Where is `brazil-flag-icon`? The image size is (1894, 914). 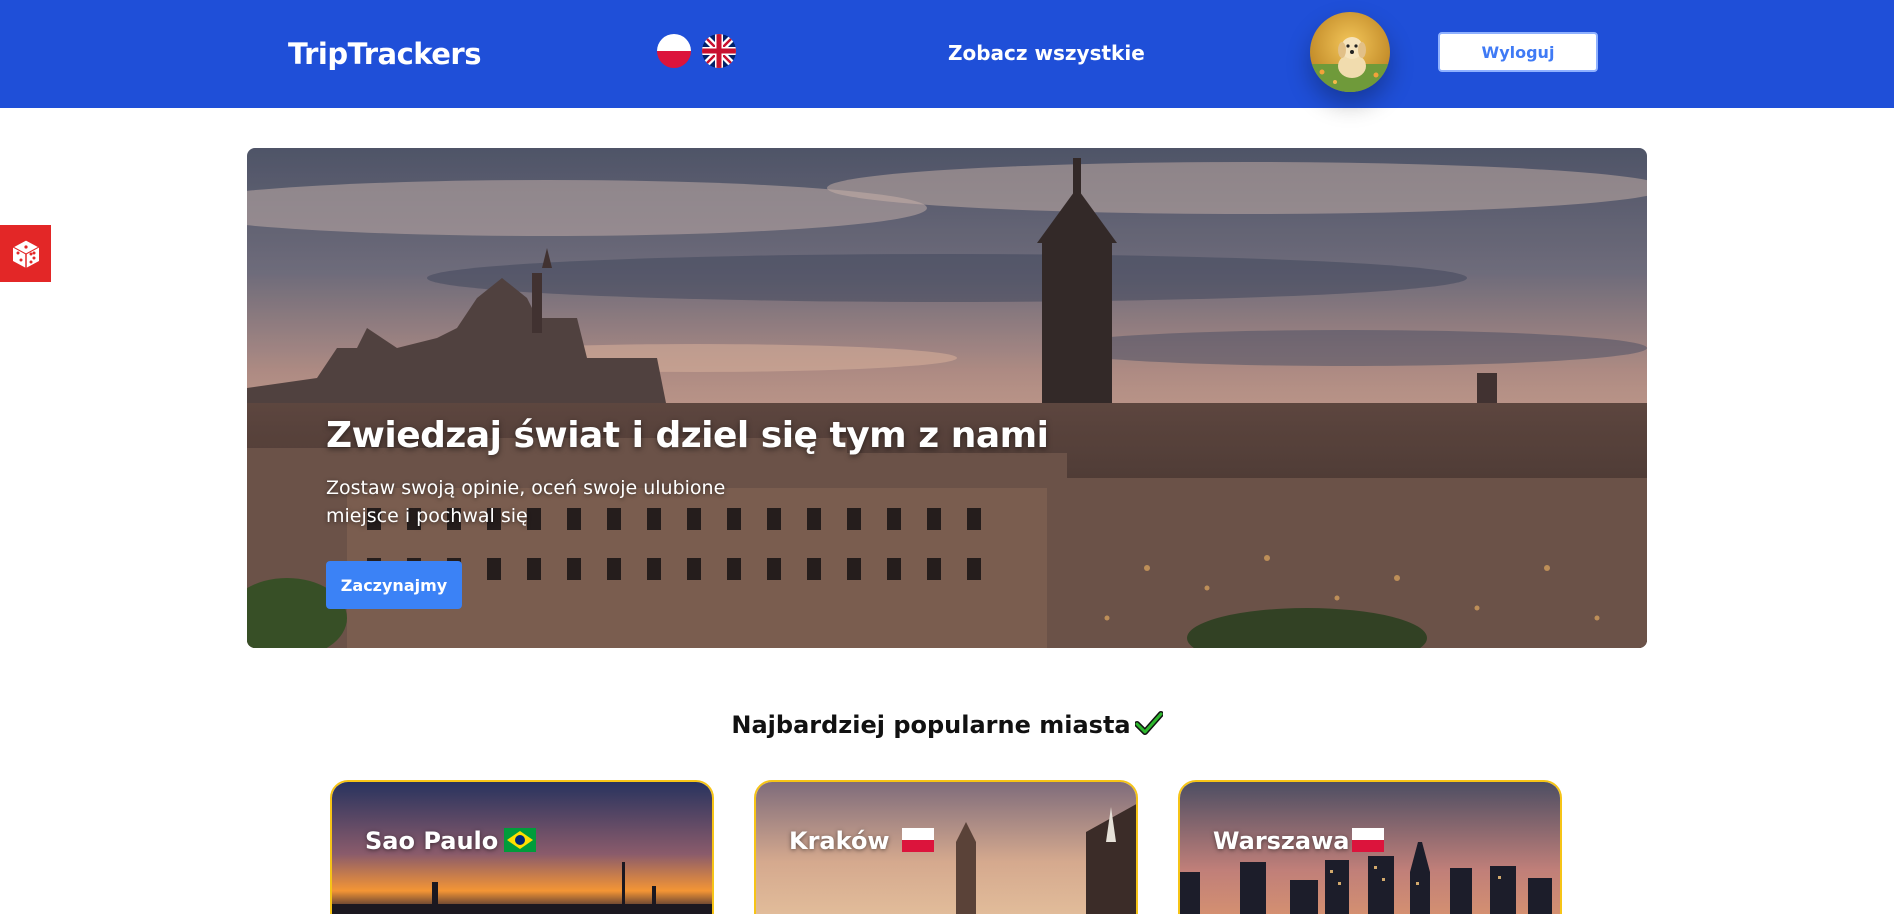 brazil-flag-icon is located at coordinates (520, 840).